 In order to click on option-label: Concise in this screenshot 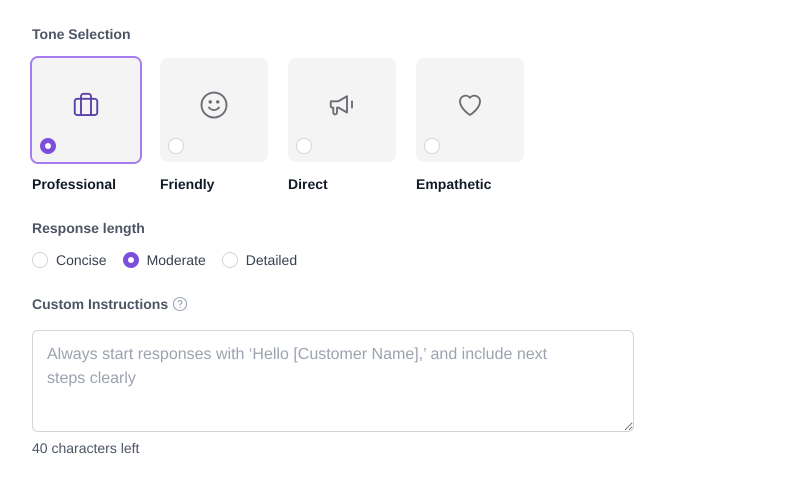, I will do `click(81, 260)`.